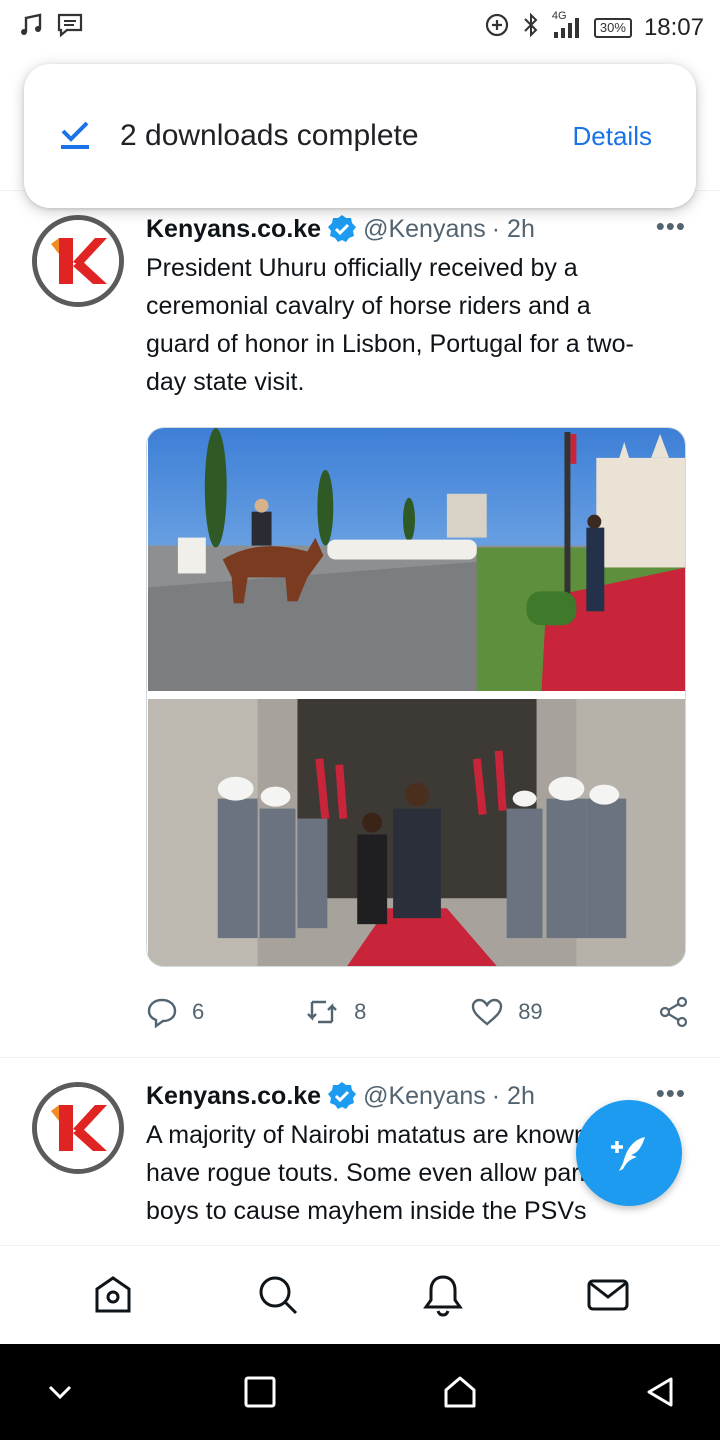  Describe the element at coordinates (360, 1294) in the screenshot. I see `bottom-navigation` at that location.